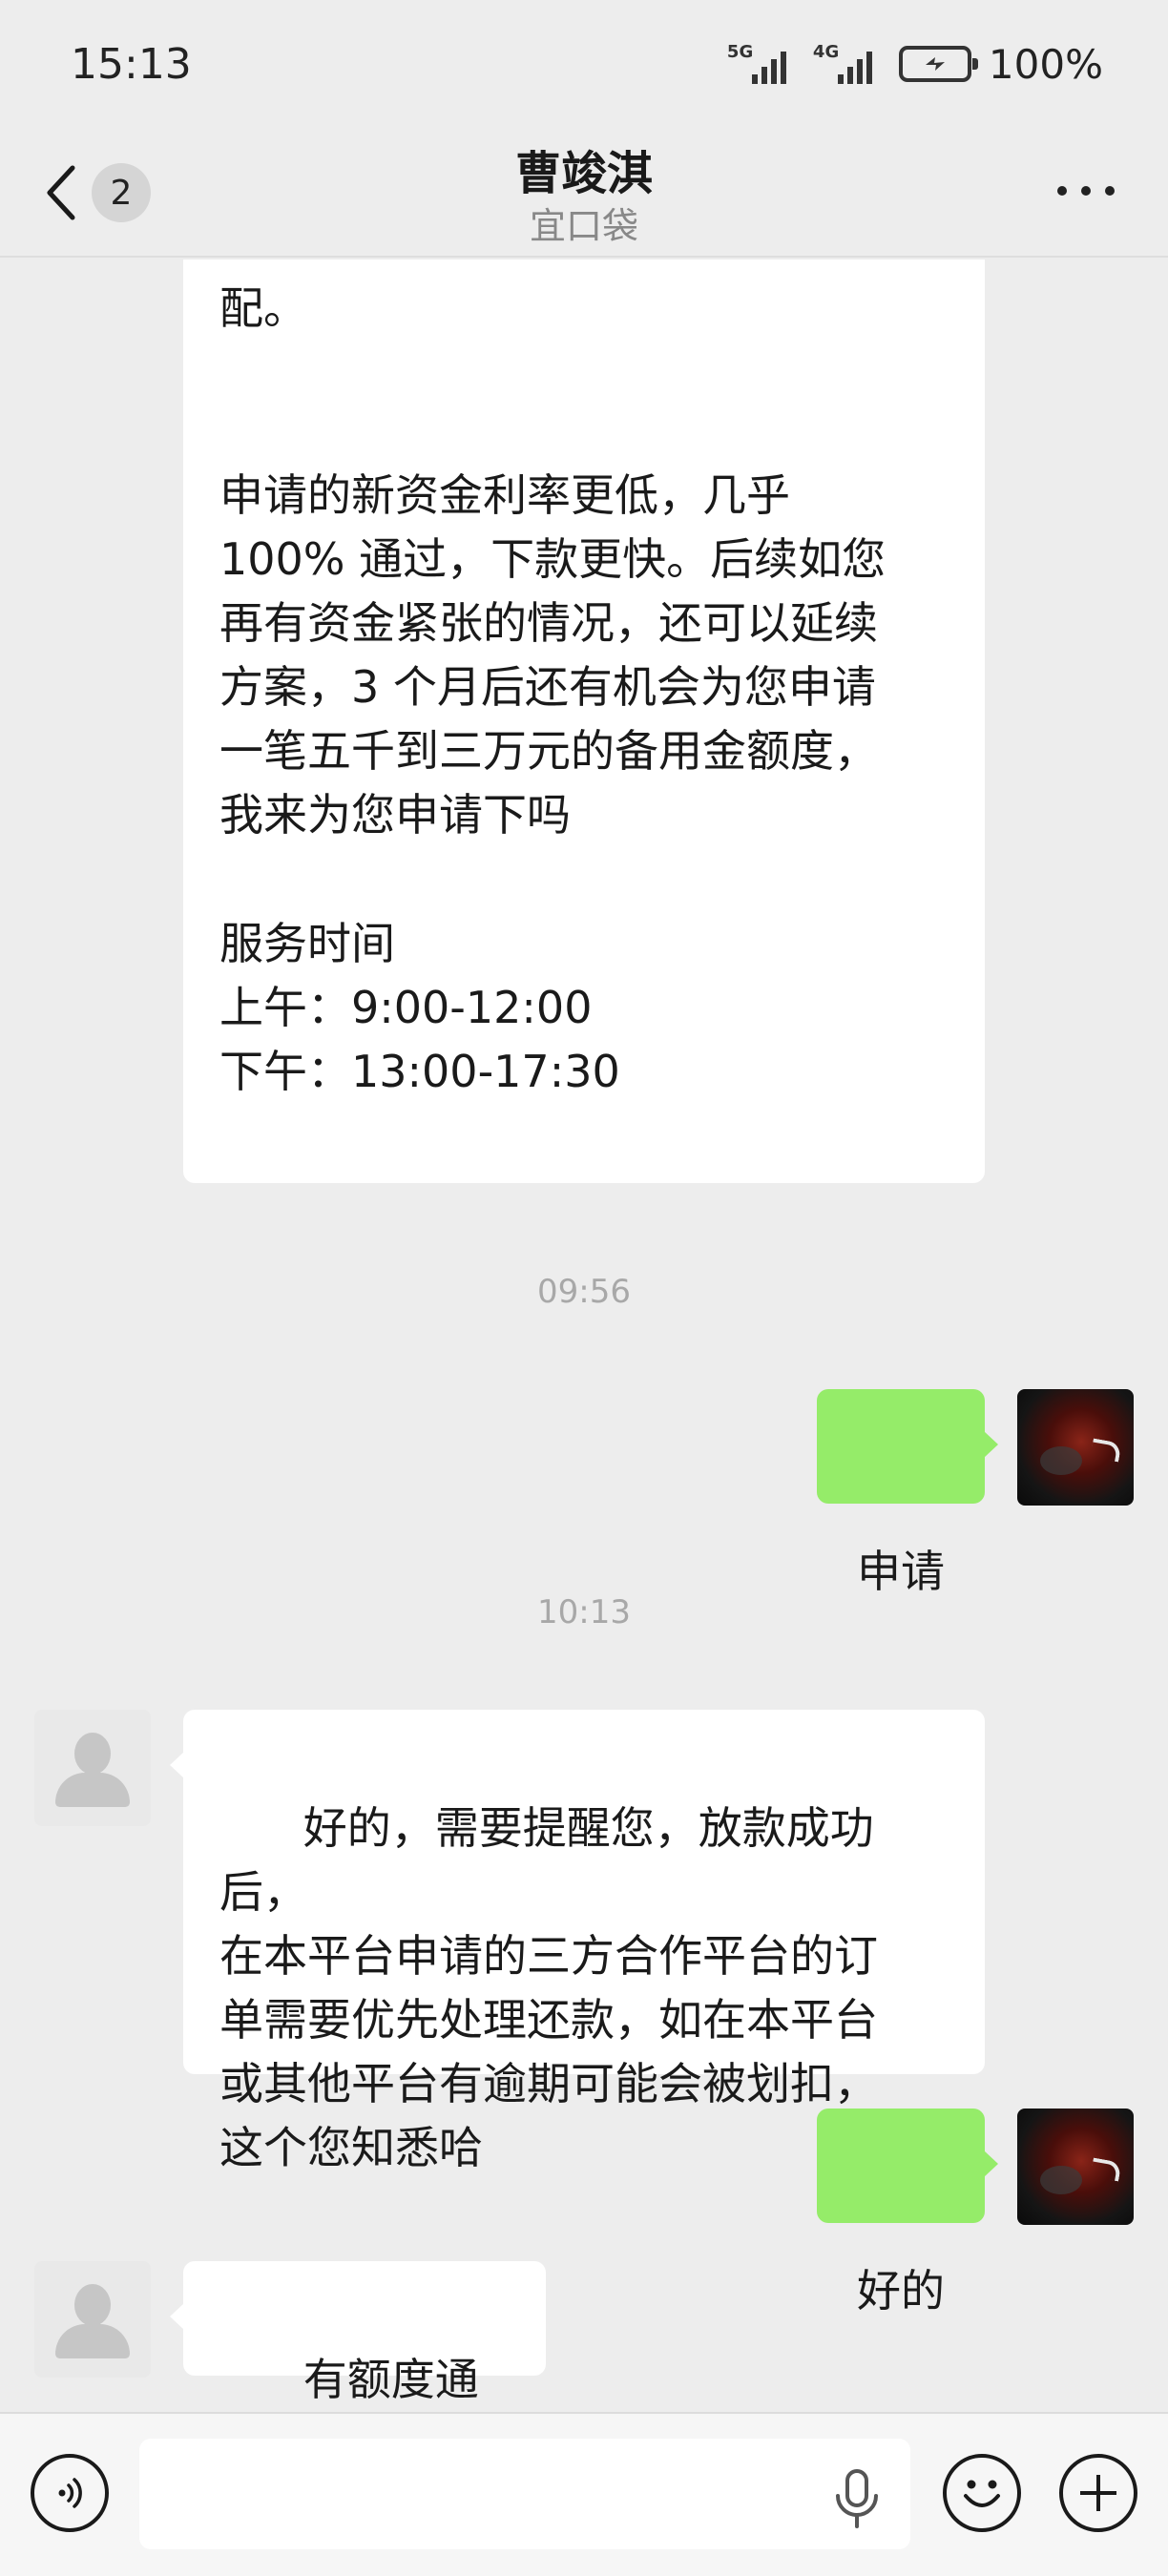 The width and height of the screenshot is (1168, 2576). What do you see at coordinates (524, 2494) in the screenshot?
I see `message-input` at bounding box center [524, 2494].